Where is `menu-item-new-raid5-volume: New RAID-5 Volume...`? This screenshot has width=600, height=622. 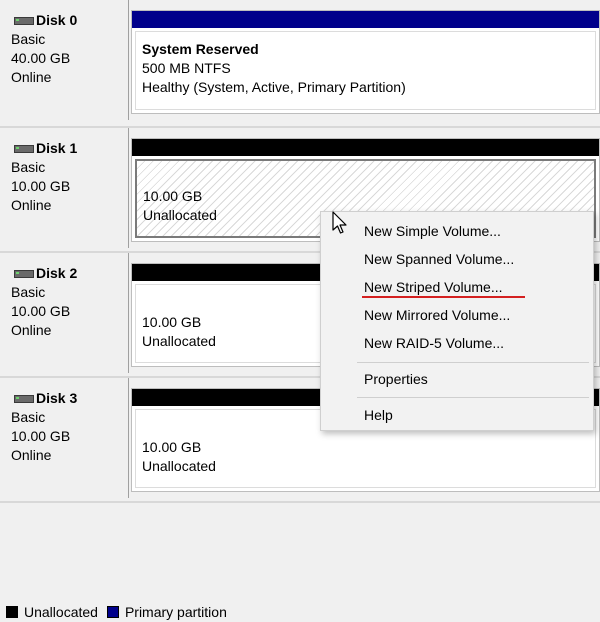 menu-item-new-raid5-volume: New RAID-5 Volume... is located at coordinates (434, 343).